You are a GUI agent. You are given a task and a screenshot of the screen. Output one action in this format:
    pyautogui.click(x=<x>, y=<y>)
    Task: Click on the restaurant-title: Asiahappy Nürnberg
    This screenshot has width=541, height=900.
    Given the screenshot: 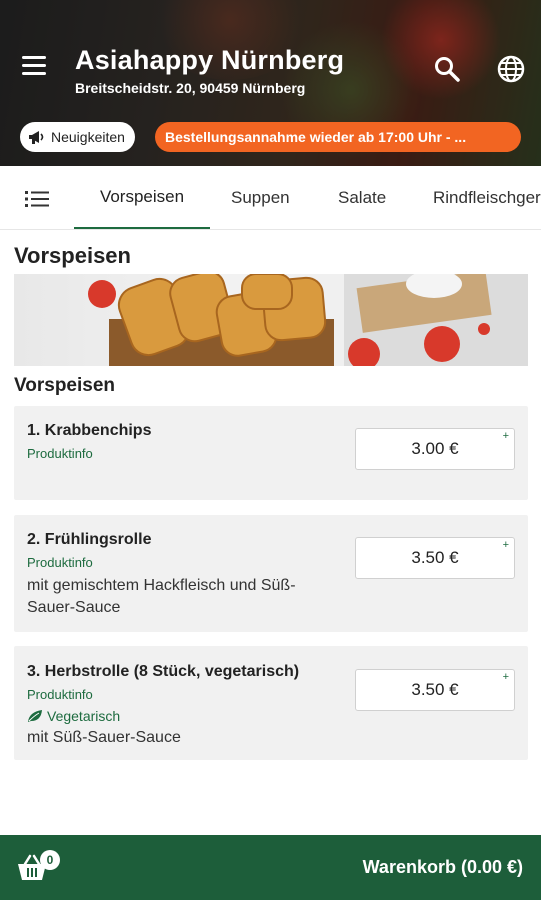 What is the action you would take?
    pyautogui.click(x=210, y=60)
    